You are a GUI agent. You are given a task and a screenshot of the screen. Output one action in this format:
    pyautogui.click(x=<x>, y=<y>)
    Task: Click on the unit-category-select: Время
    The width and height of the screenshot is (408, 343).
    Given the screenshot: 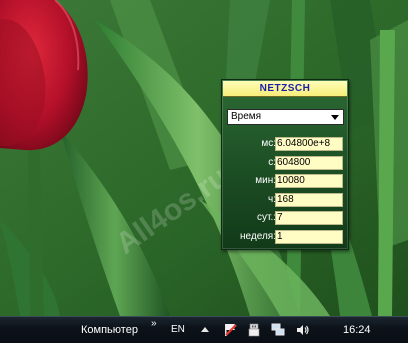 What is the action you would take?
    pyautogui.click(x=285, y=117)
    